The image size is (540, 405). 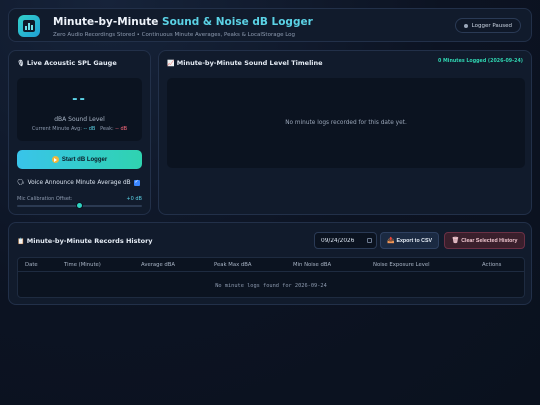 I want to click on gauge-stats: Current Minute Avg: -- dB Peak: -- dB, so click(x=79, y=129).